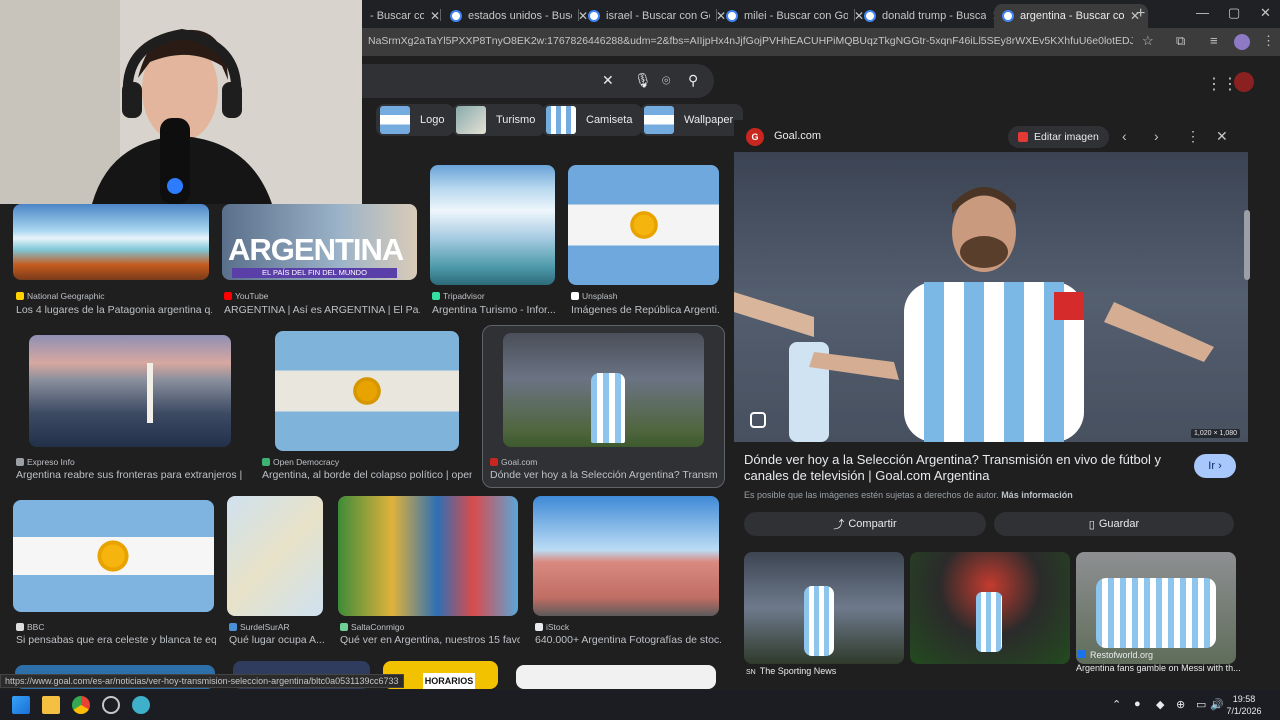 This screenshot has width=1280, height=720. What do you see at coordinates (1140, 14) in the screenshot?
I see `new-tab-button: +` at bounding box center [1140, 14].